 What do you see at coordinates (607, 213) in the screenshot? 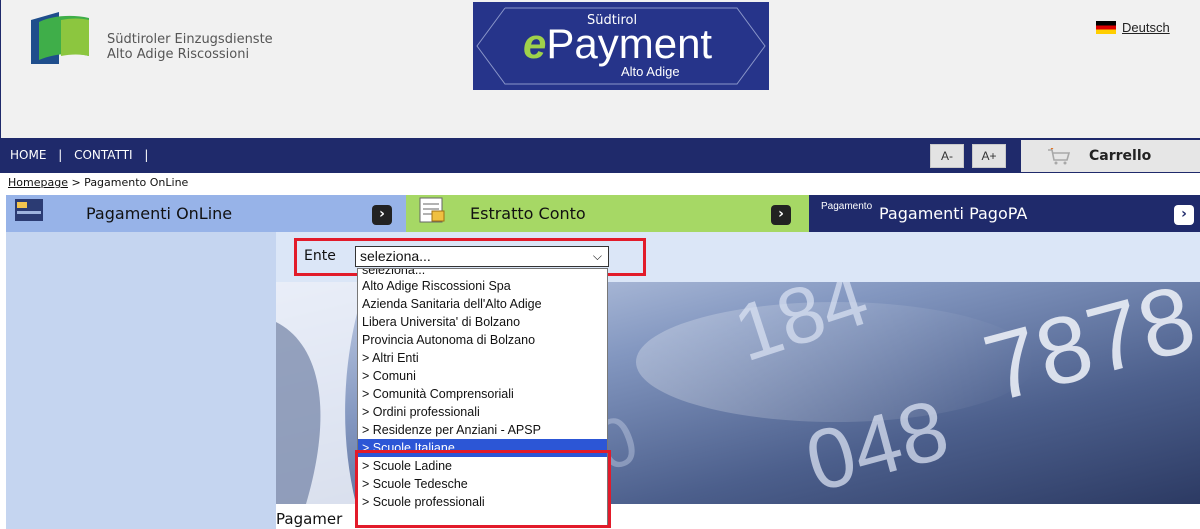
I see `tab-estratto-conto: Estratto Conto ›` at bounding box center [607, 213].